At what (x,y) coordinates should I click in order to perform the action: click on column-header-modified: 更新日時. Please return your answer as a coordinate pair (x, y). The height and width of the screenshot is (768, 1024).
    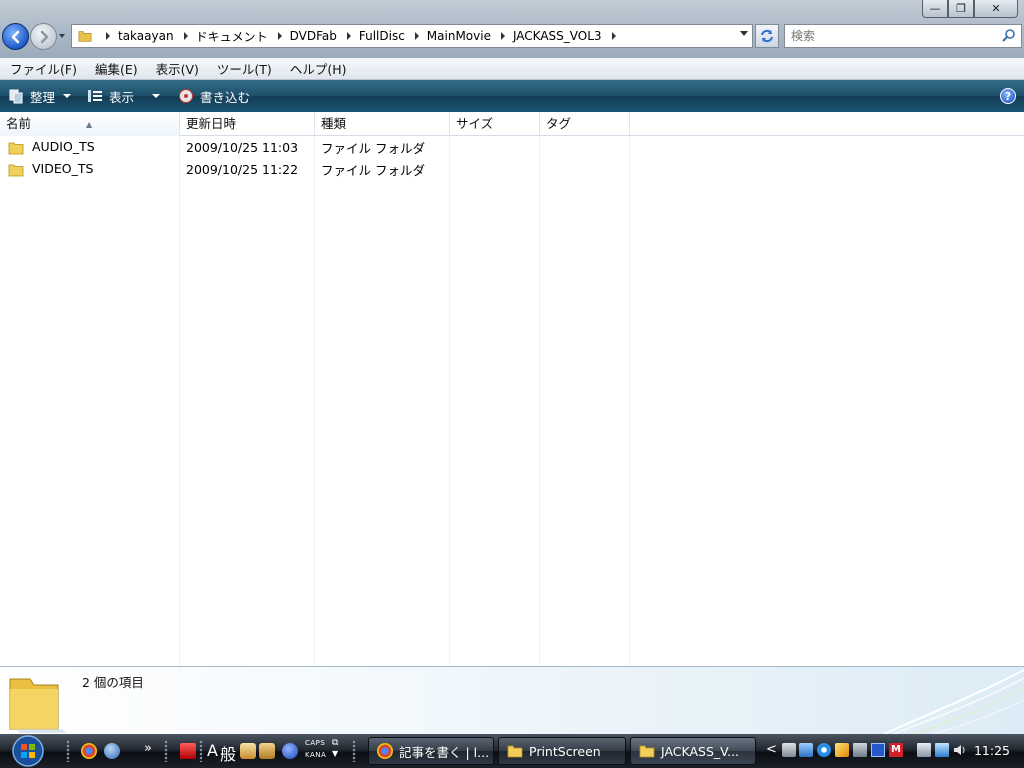
    Looking at the image, I should click on (247, 124).